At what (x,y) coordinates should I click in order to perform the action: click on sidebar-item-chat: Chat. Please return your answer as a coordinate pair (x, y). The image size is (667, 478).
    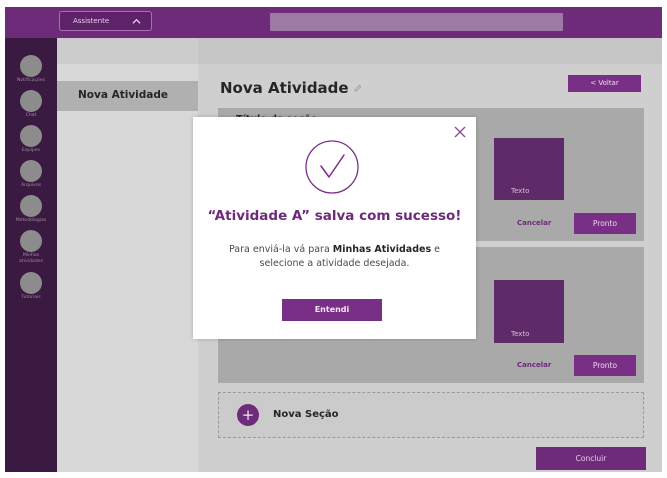
    Looking at the image, I should click on (31, 104).